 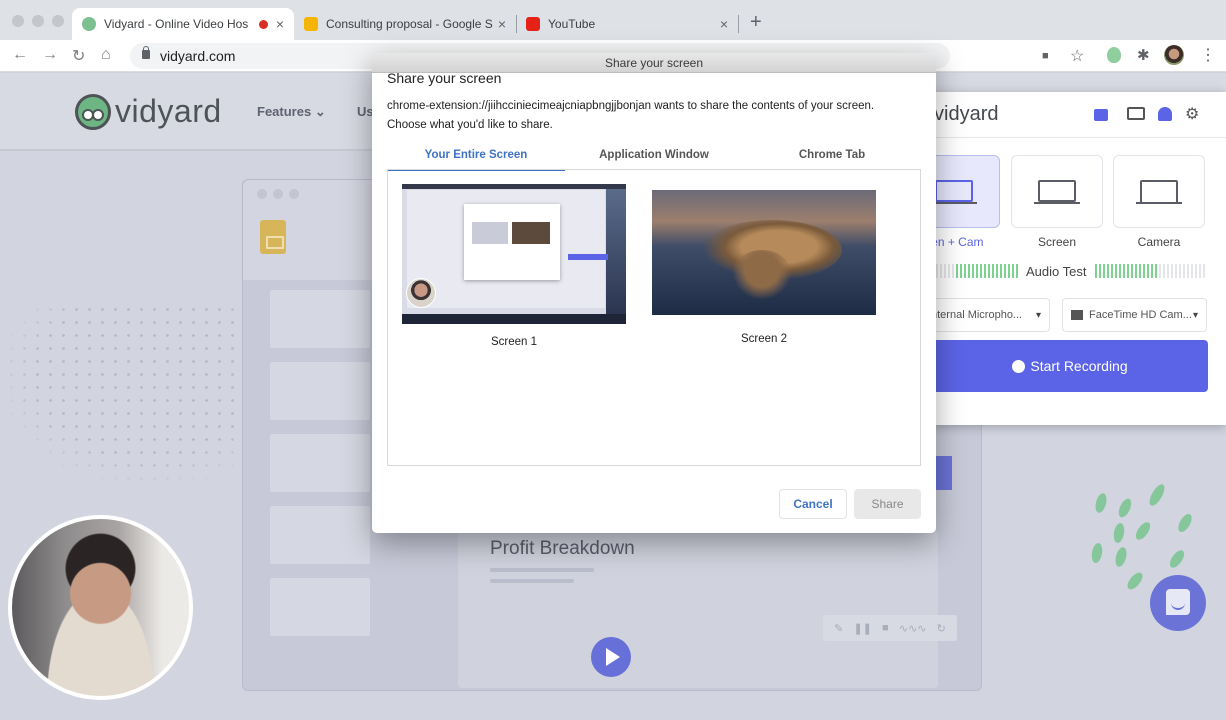 What do you see at coordinates (284, 111) in the screenshot?
I see `nav-label: Features` at bounding box center [284, 111].